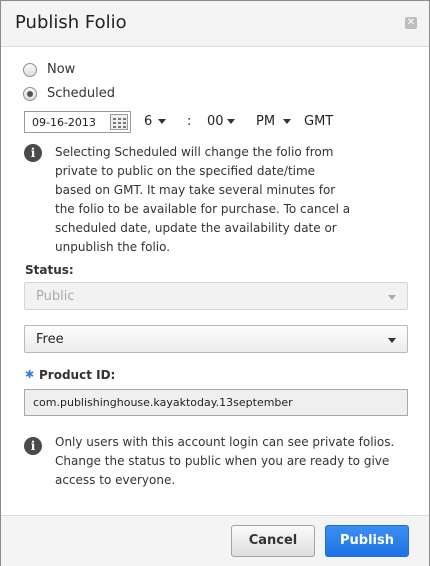  What do you see at coordinates (266, 121) in the screenshot?
I see `ampm-value: PM` at bounding box center [266, 121].